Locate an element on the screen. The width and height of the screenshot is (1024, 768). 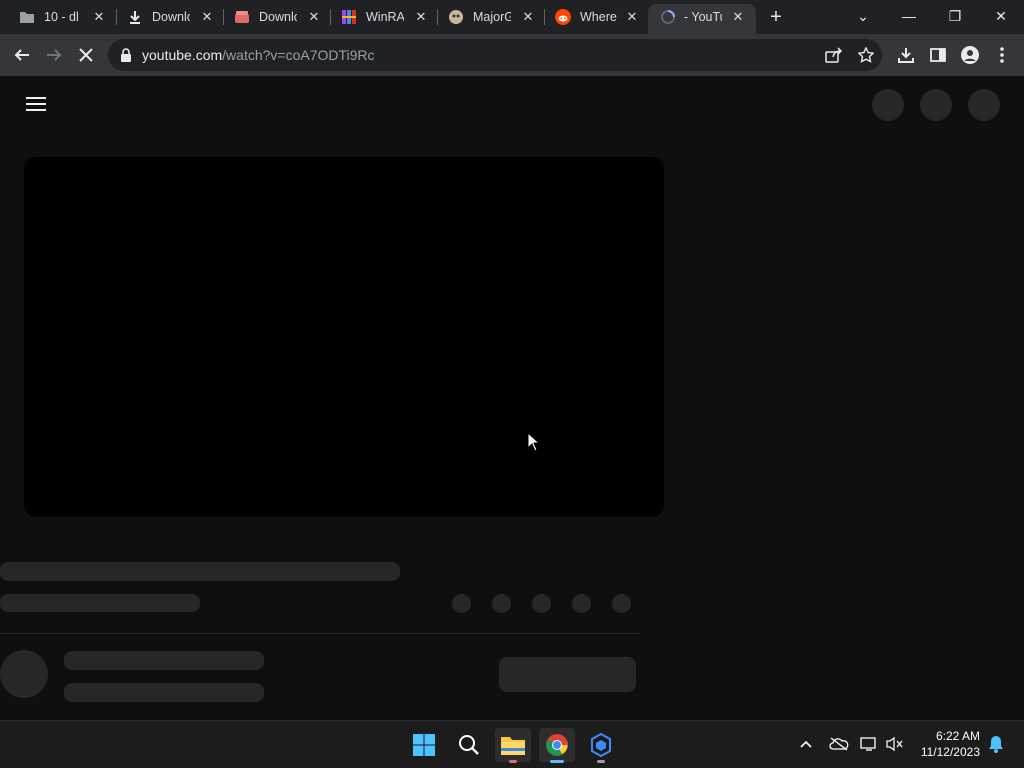
windows-logo-icon is located at coordinates (424, 745).